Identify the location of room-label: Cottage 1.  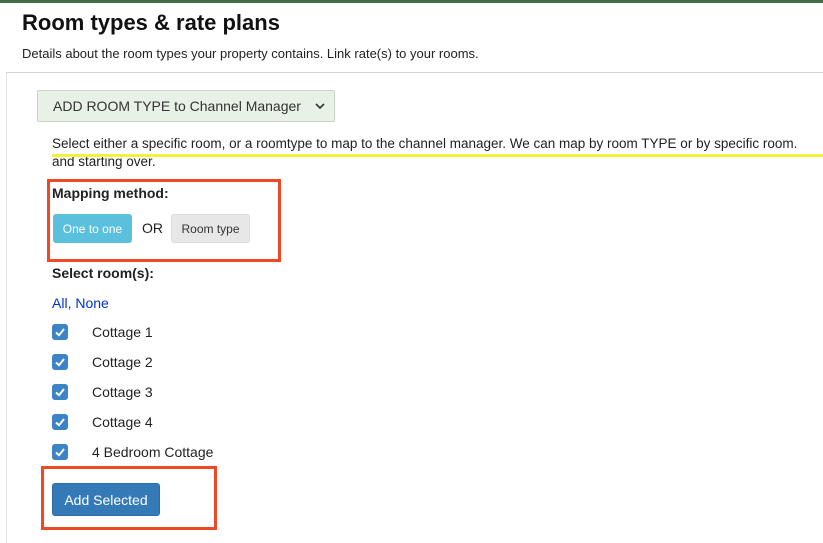
(122, 332).